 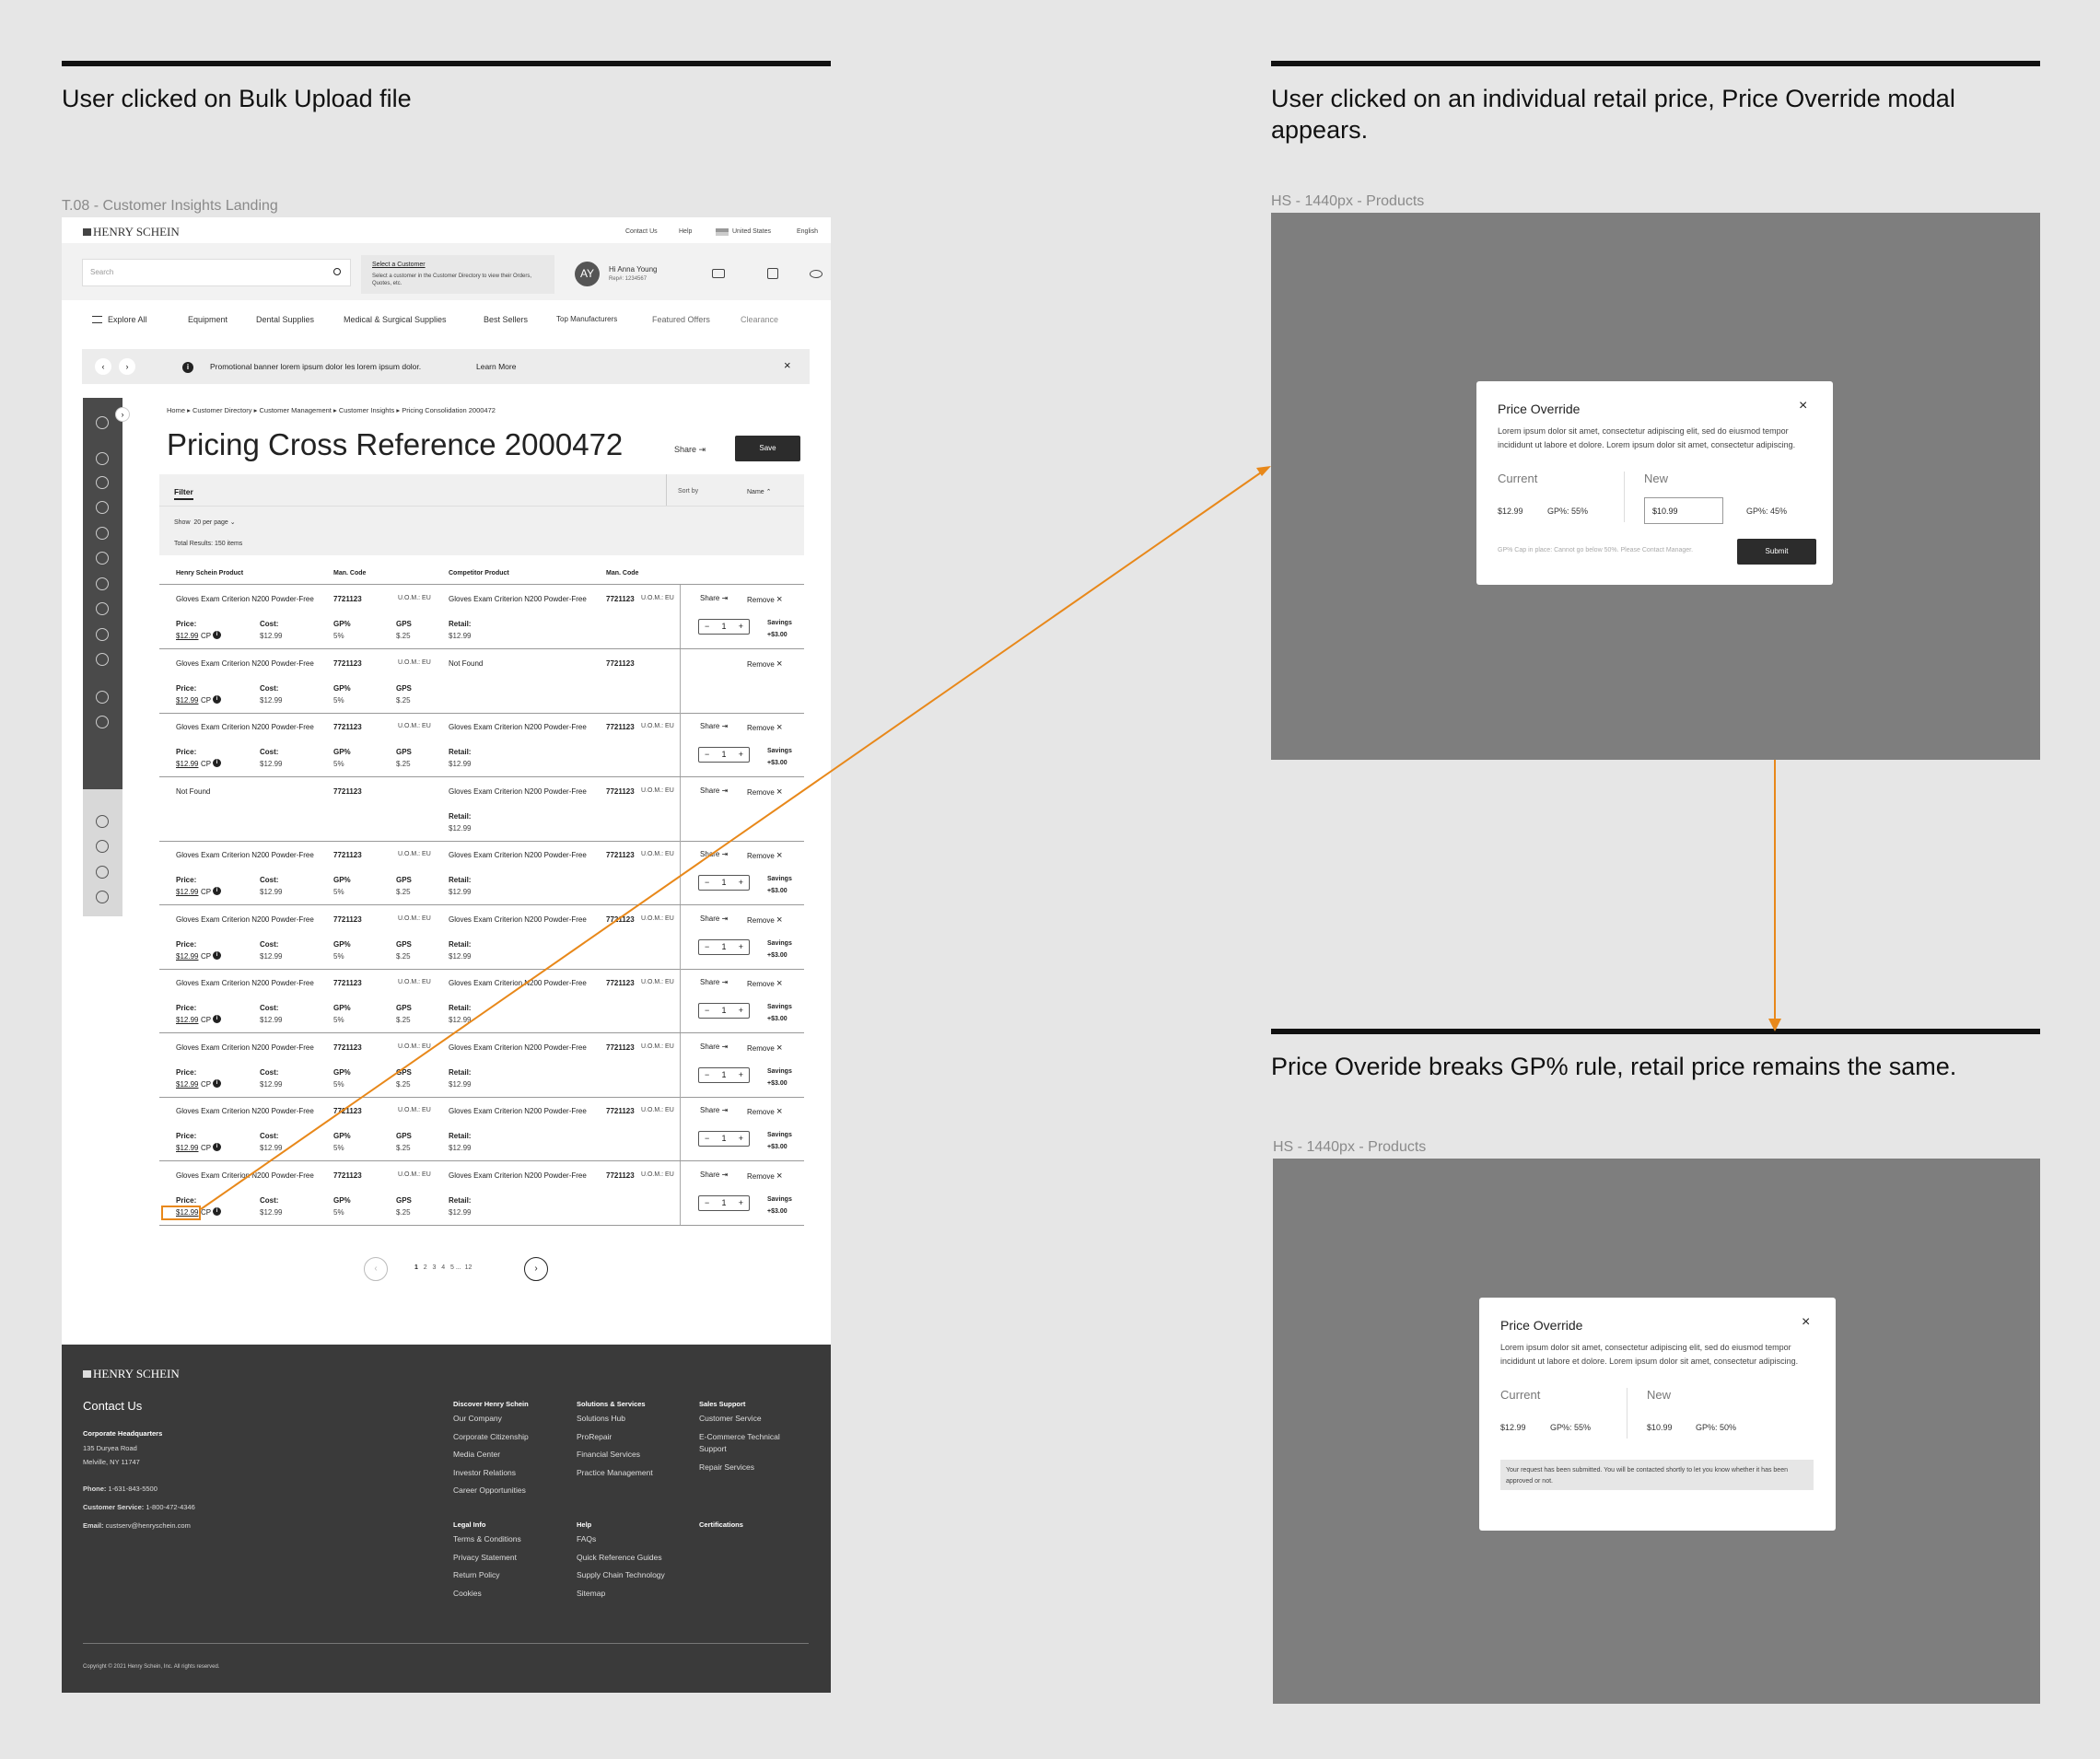 I want to click on submit-button: Submit, so click(x=1776, y=552).